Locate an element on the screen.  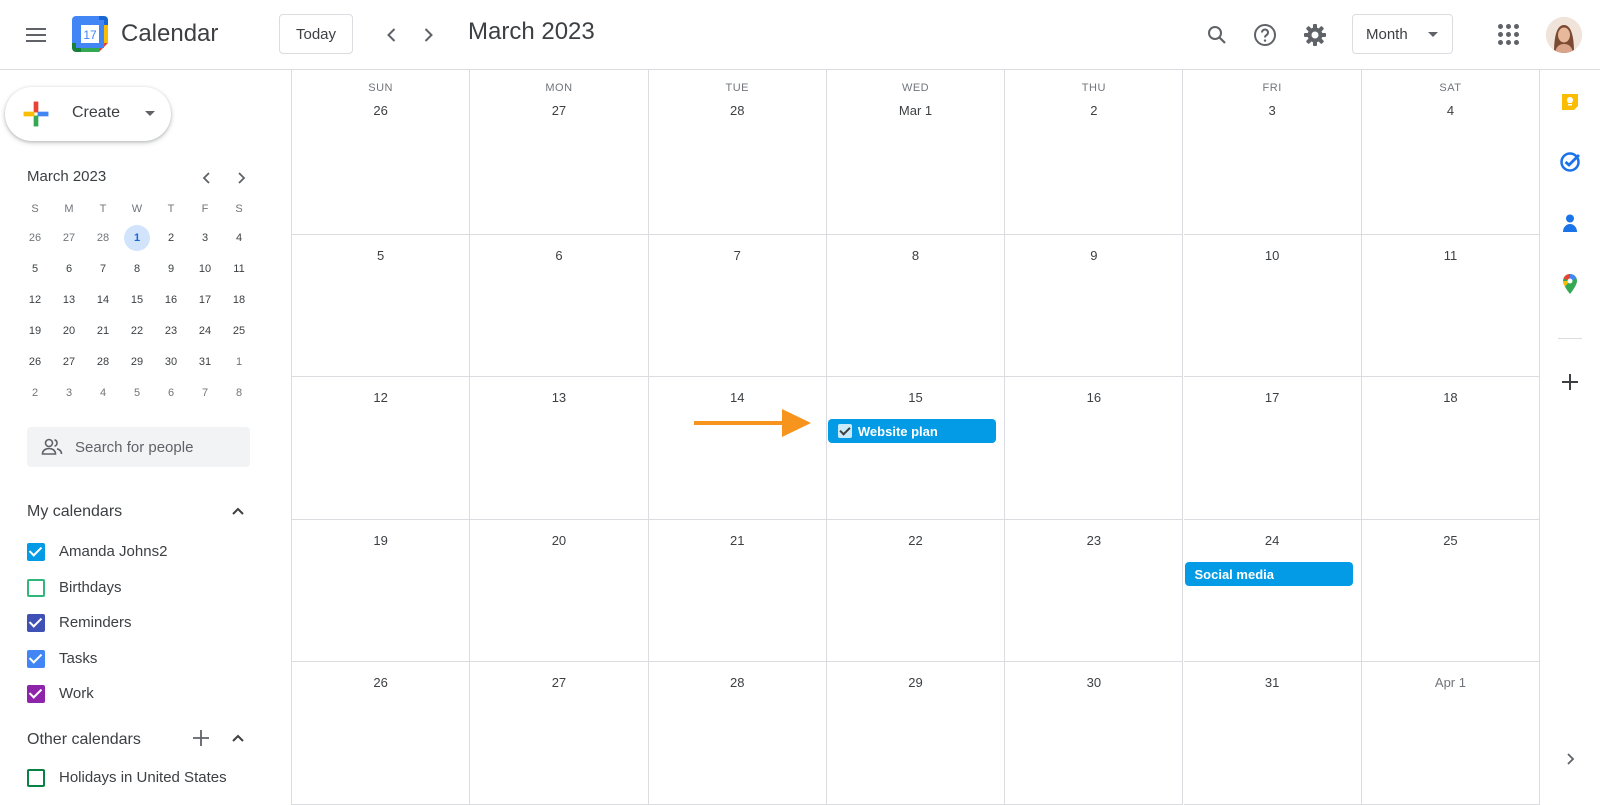
mini-calendar-day: 14 is located at coordinates (103, 299).